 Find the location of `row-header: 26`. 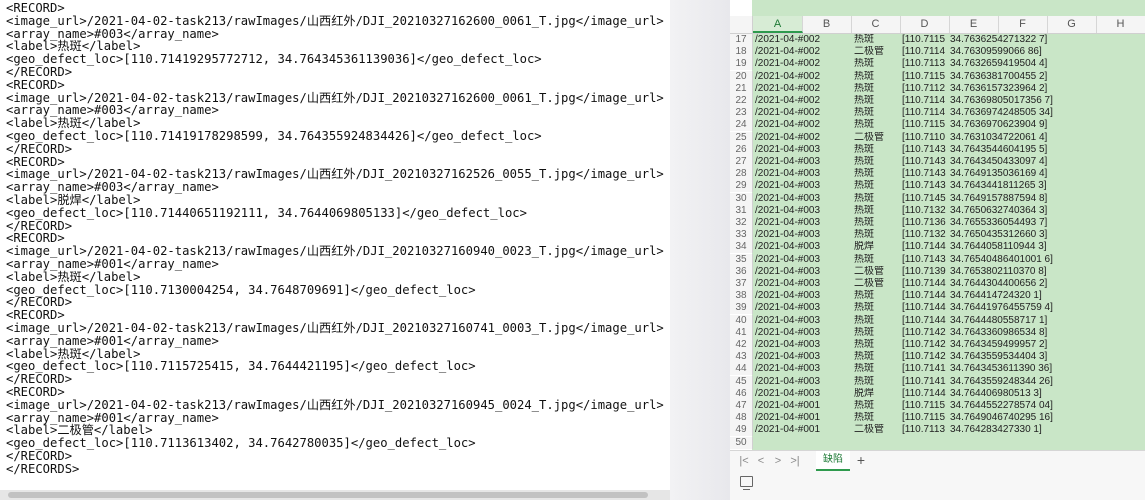

row-header: 26 is located at coordinates (741, 149).